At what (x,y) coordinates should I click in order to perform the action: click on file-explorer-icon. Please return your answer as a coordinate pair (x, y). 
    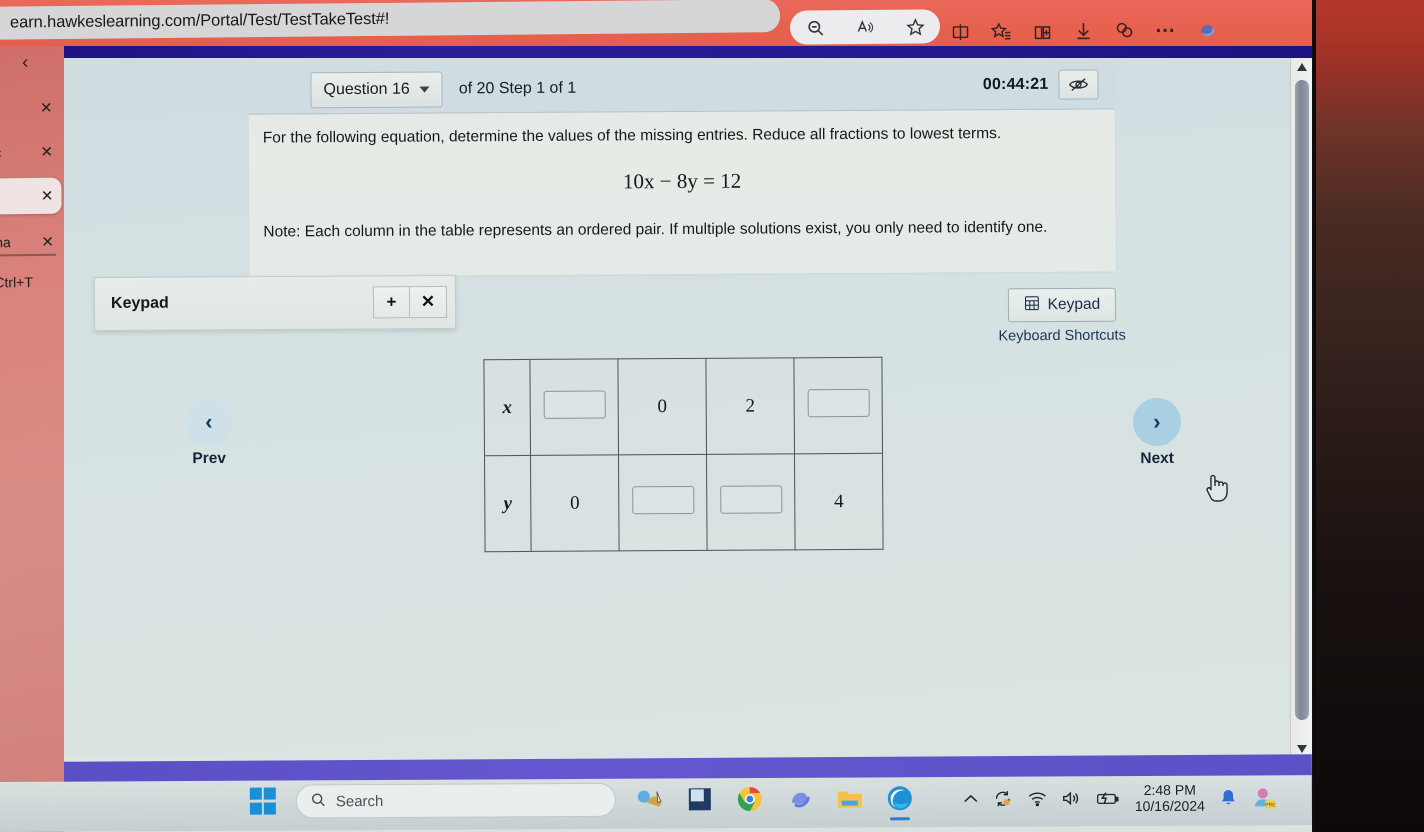
    Looking at the image, I should click on (850, 798).